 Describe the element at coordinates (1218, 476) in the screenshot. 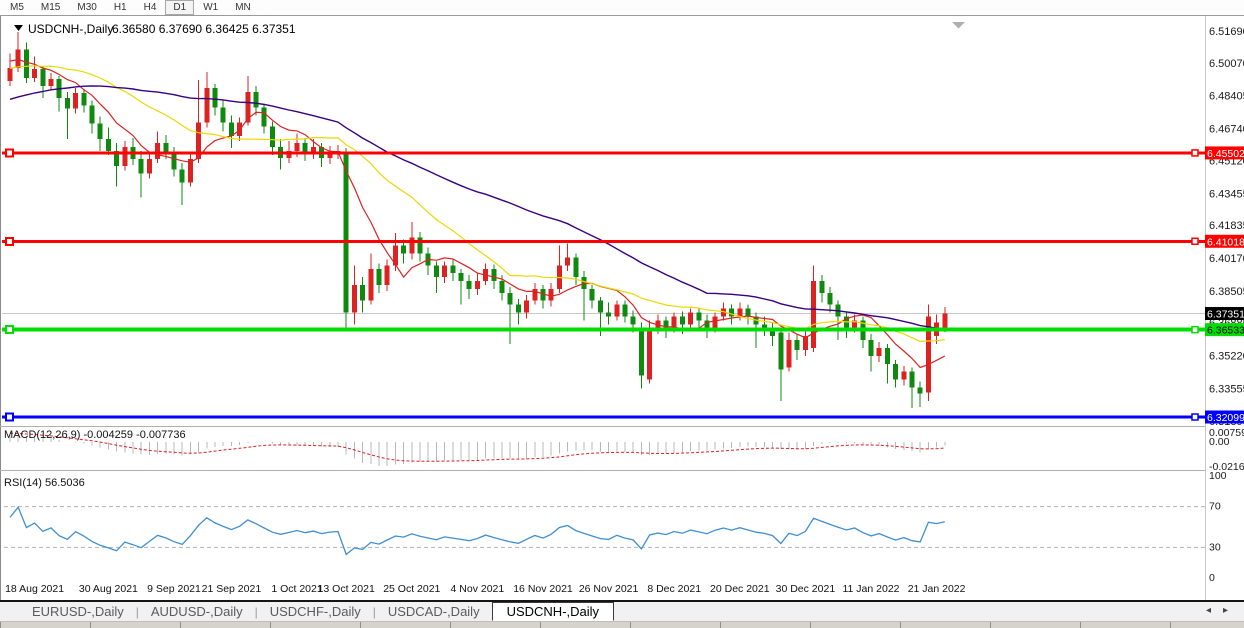

I see `rsi-axis-label: 100` at that location.